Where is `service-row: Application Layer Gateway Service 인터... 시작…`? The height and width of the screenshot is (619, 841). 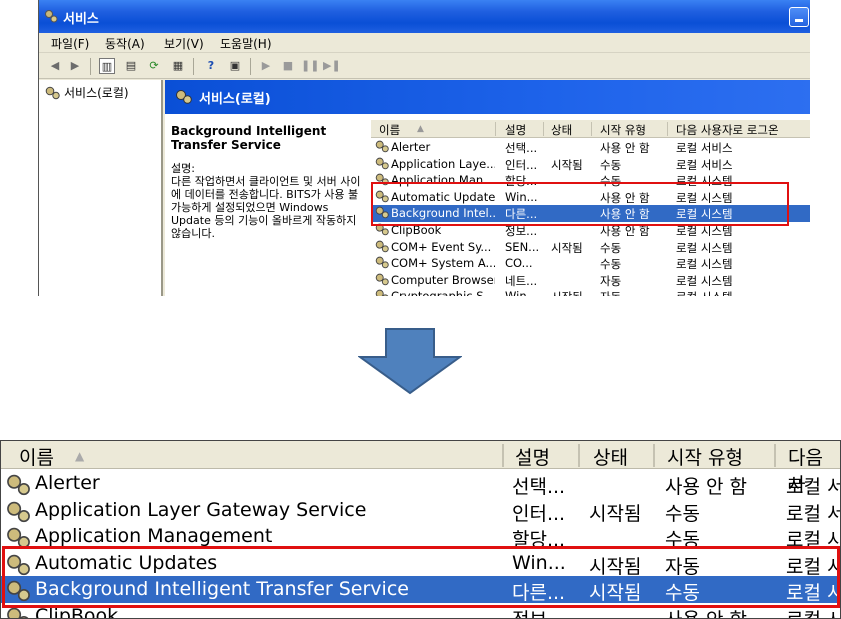 service-row: Application Layer Gateway Service 인터... 시작… is located at coordinates (421, 511).